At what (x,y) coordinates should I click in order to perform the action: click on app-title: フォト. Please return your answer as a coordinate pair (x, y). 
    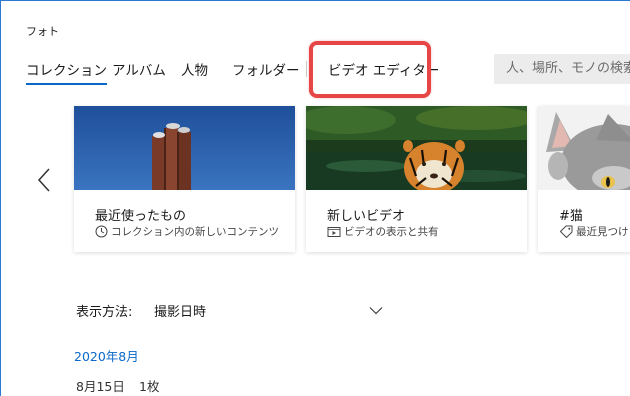
    Looking at the image, I should click on (42, 31).